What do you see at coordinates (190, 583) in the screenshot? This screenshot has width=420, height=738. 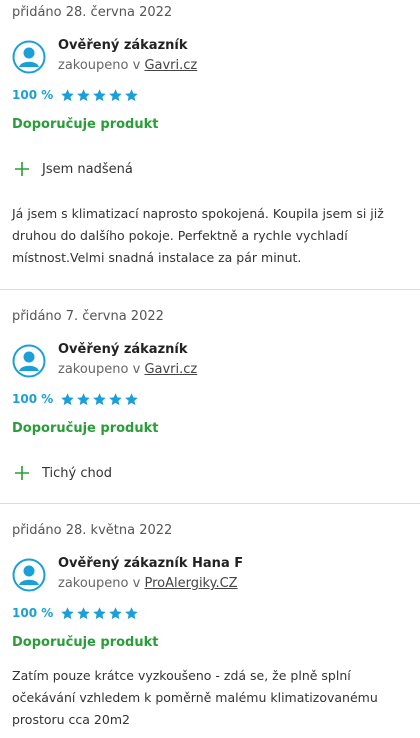 I see `shop-link: ProAlergiky.CZ` at bounding box center [190, 583].